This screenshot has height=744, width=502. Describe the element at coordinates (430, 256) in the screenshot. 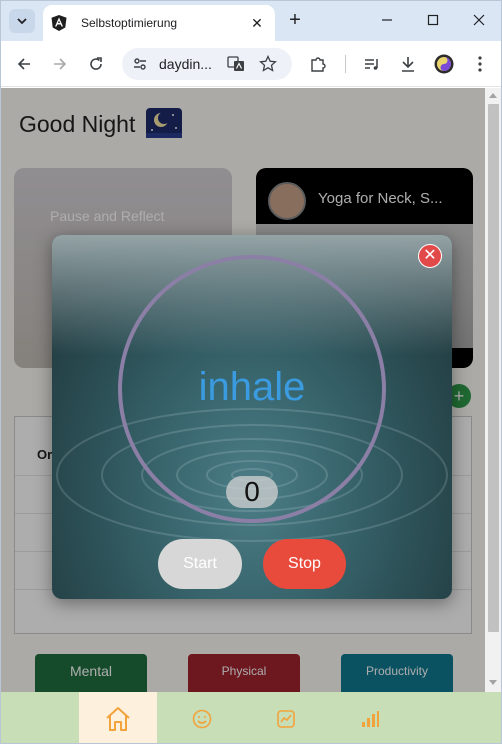

I see `modal-close-icon: ✕` at that location.